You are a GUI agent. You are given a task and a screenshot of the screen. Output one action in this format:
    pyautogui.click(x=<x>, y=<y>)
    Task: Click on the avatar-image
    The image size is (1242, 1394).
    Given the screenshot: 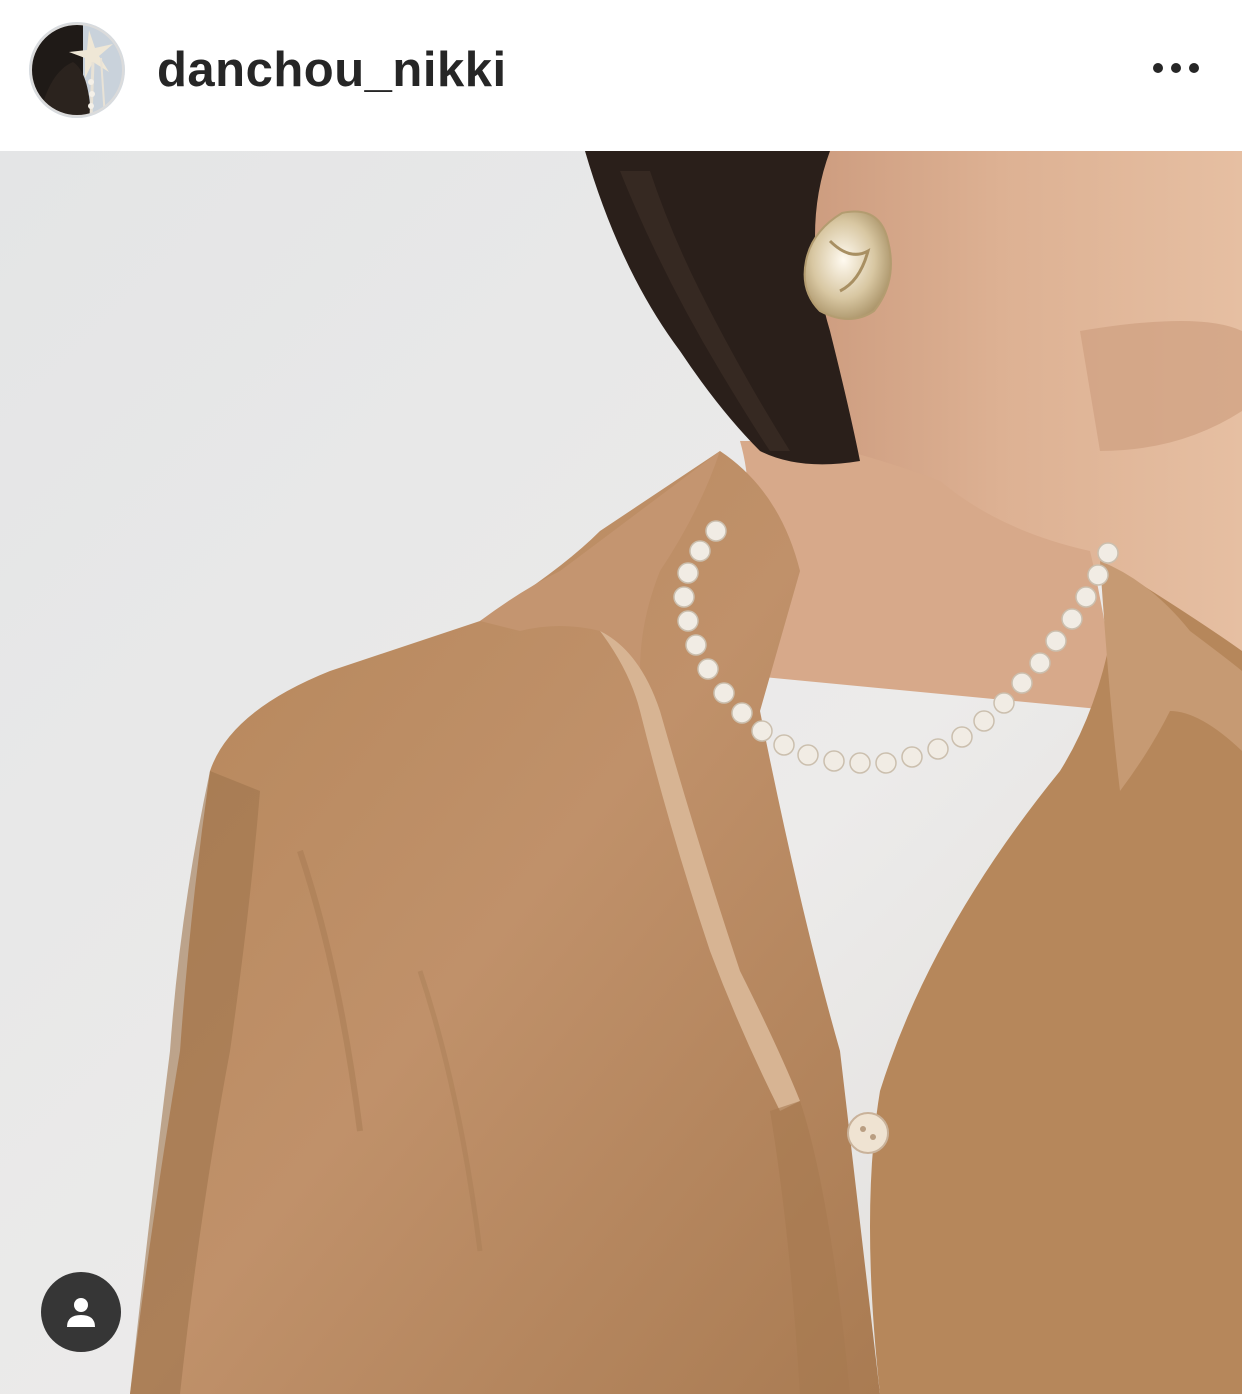 What is the action you would take?
    pyautogui.click(x=77, y=70)
    